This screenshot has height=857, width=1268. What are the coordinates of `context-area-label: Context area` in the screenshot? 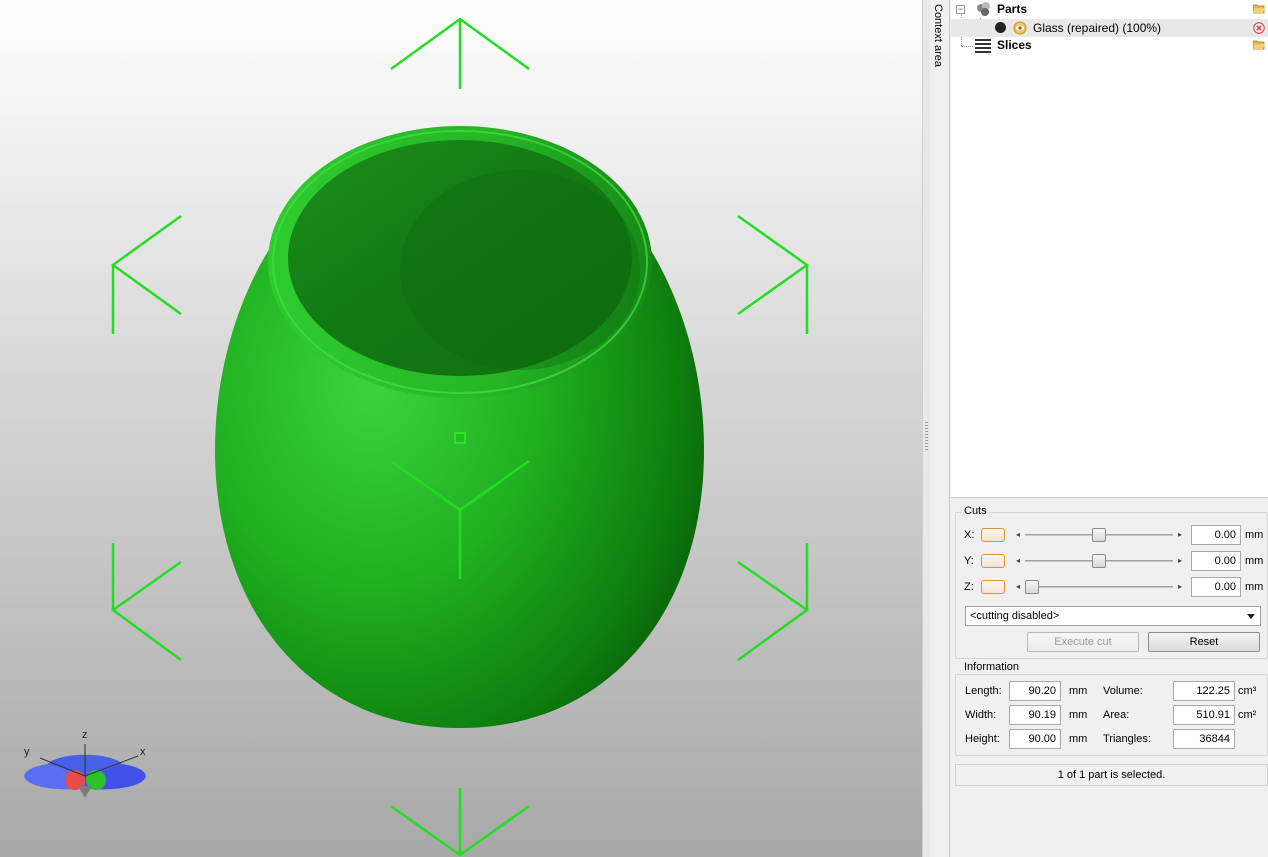 It's located at (938, 35).